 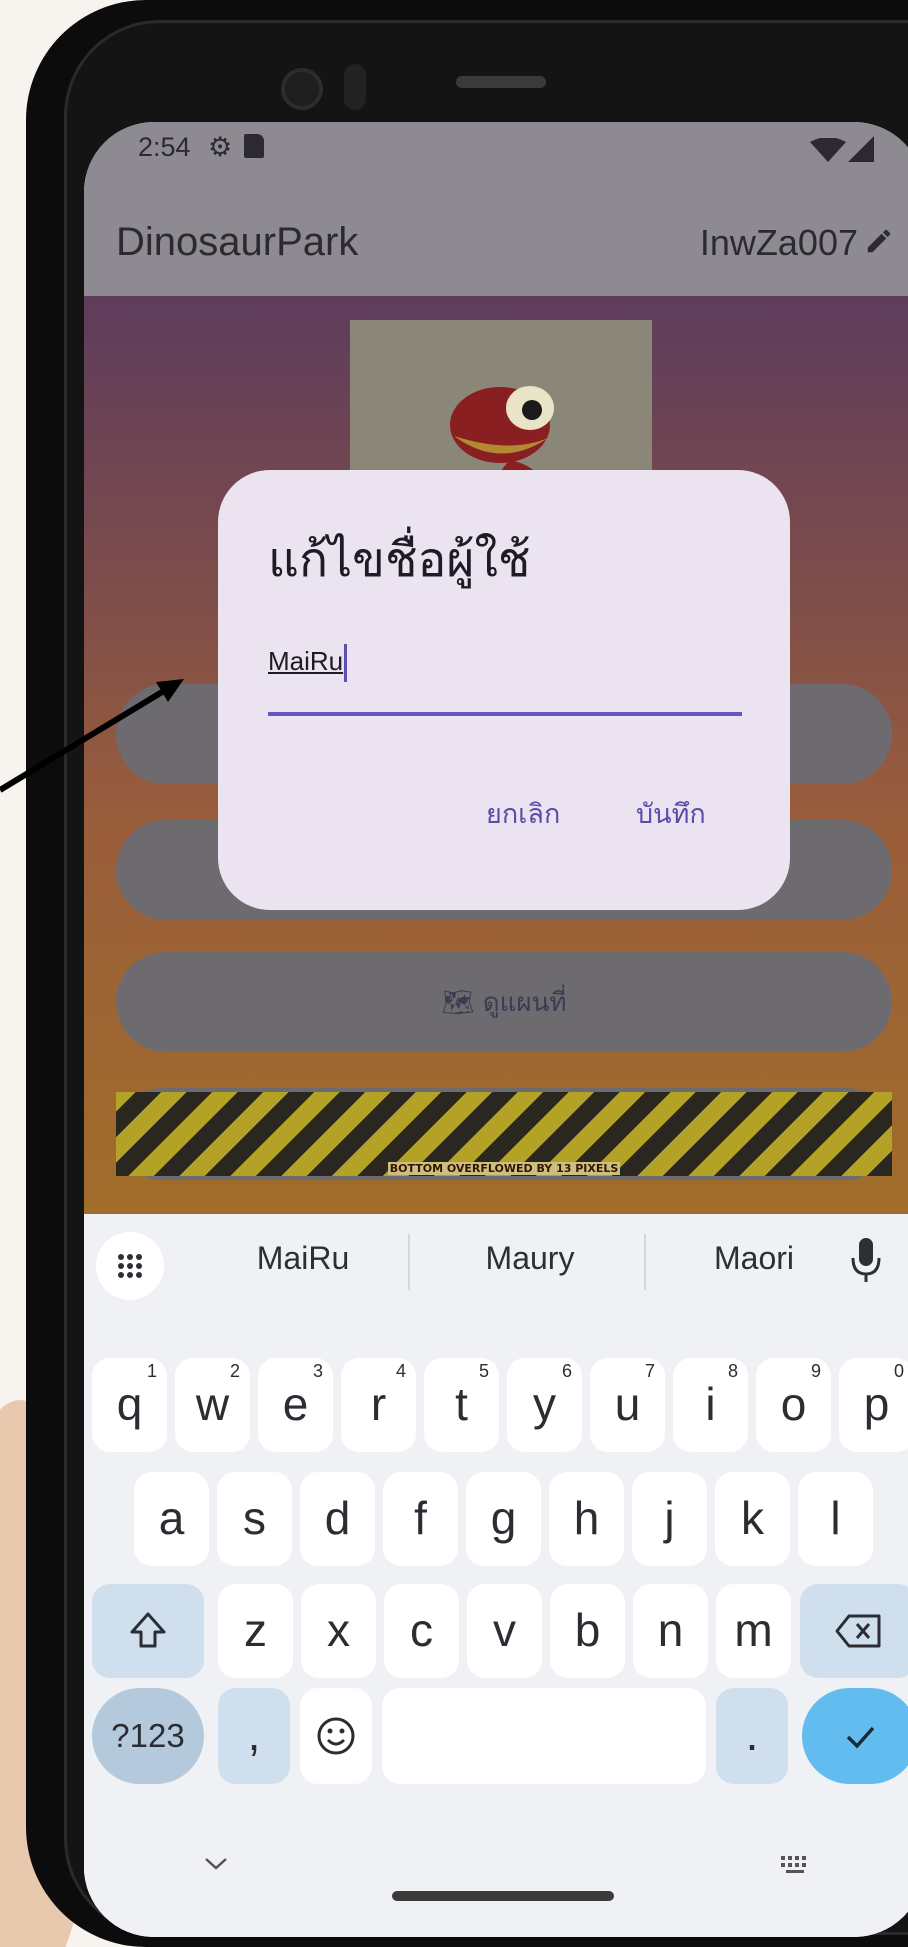 I want to click on username-input: MaiRu, so click(x=505, y=668).